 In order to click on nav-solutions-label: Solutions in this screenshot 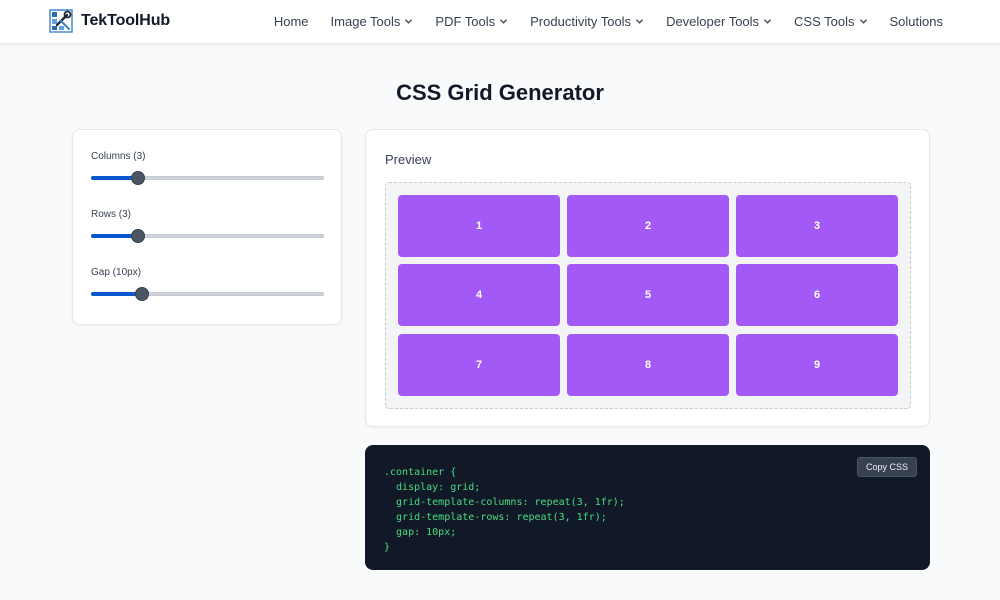, I will do `click(916, 21)`.